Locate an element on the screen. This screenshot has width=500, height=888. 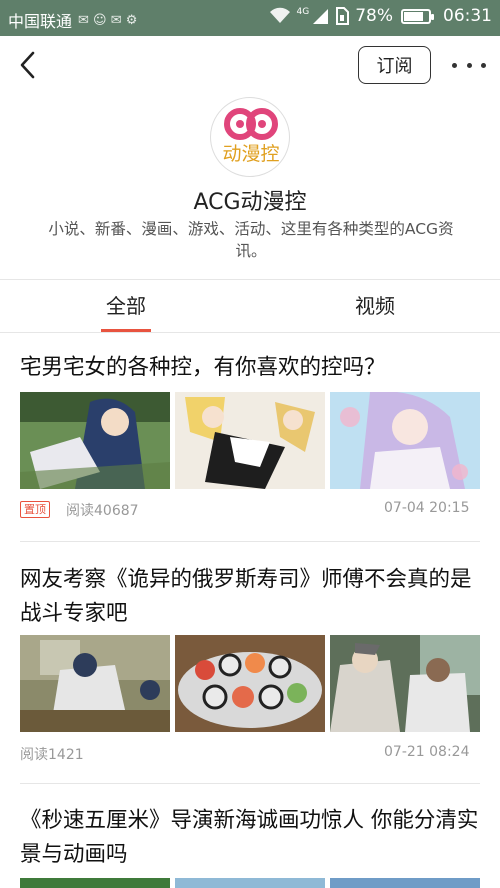
chevron-left-icon is located at coordinates (27, 65).